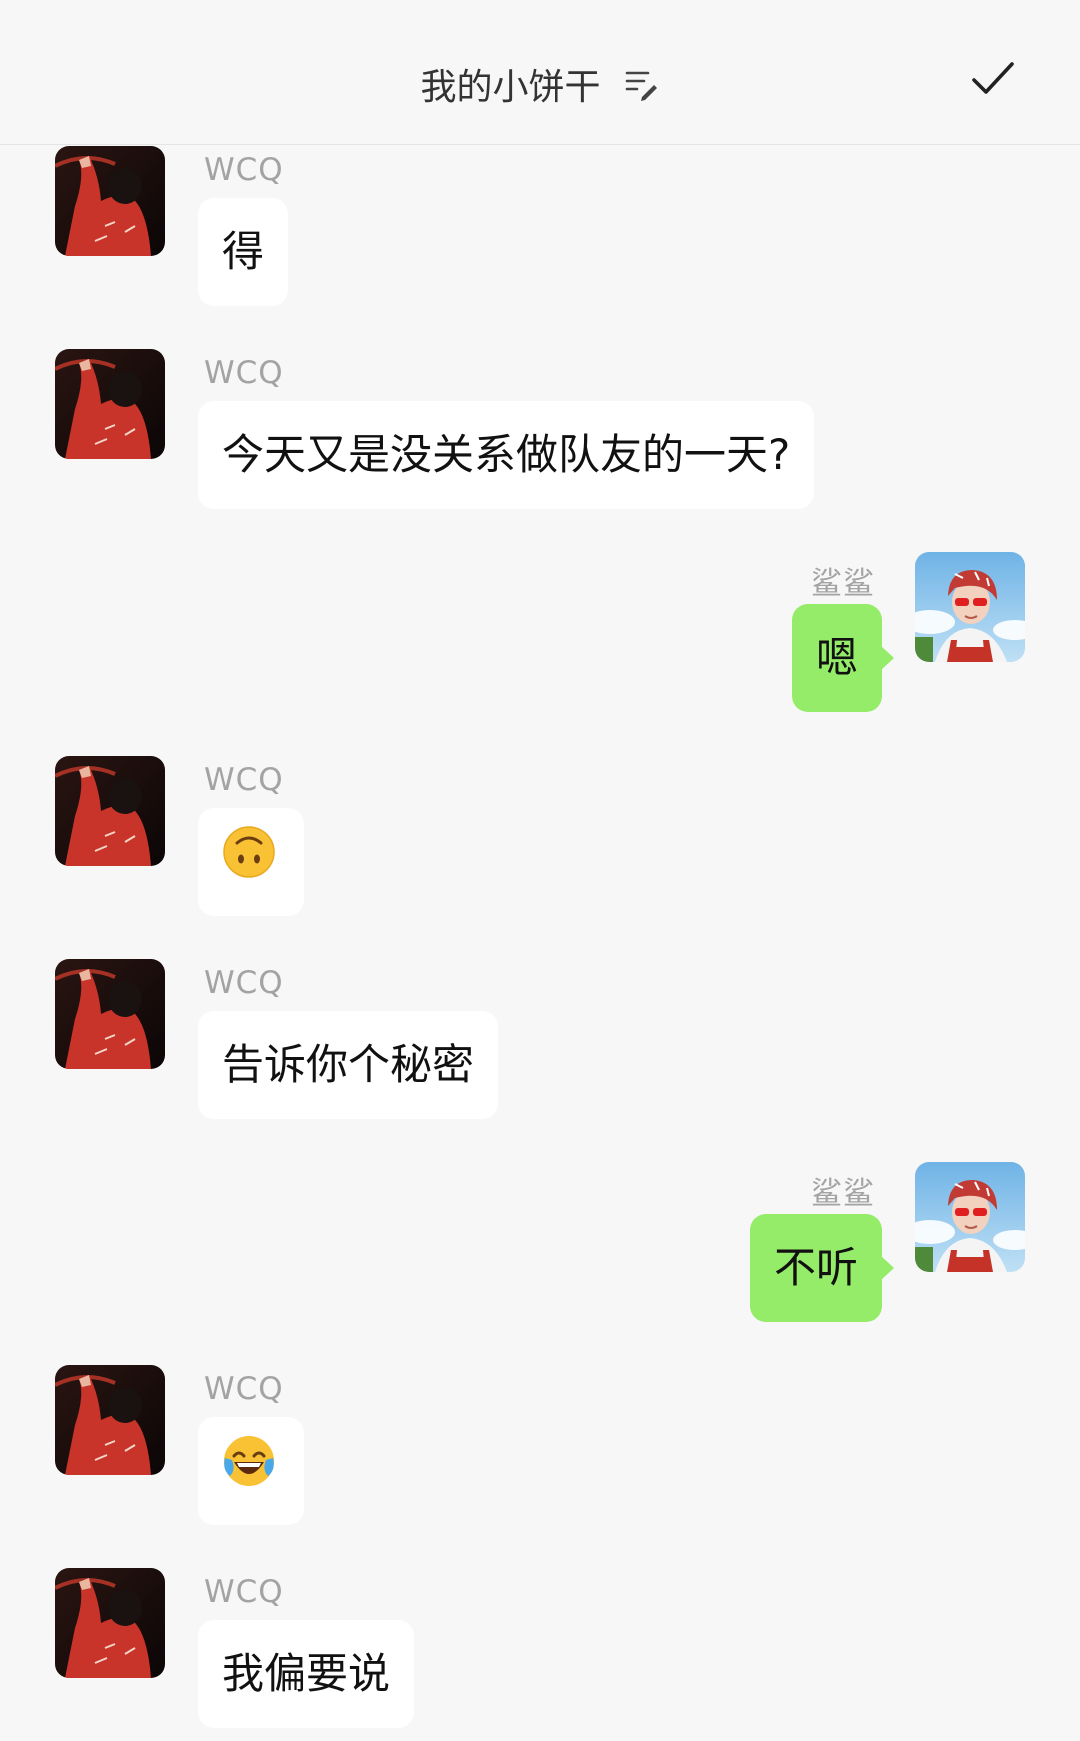  I want to click on checkmark-icon, so click(993, 80).